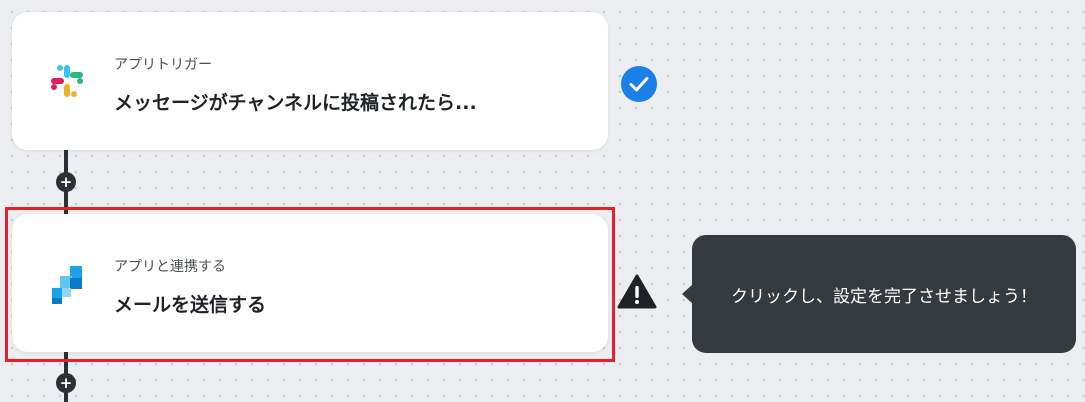 The height and width of the screenshot is (402, 1085). I want to click on card-subtitle: アプリと連携する, so click(170, 267).